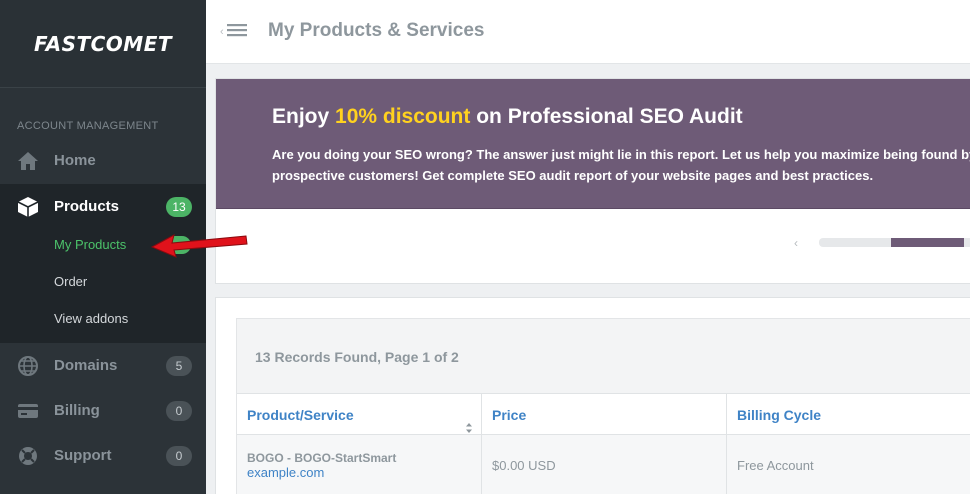 The height and width of the screenshot is (494, 970). Describe the element at coordinates (90, 244) in the screenshot. I see `submenu-item-my-products: My Products` at that location.